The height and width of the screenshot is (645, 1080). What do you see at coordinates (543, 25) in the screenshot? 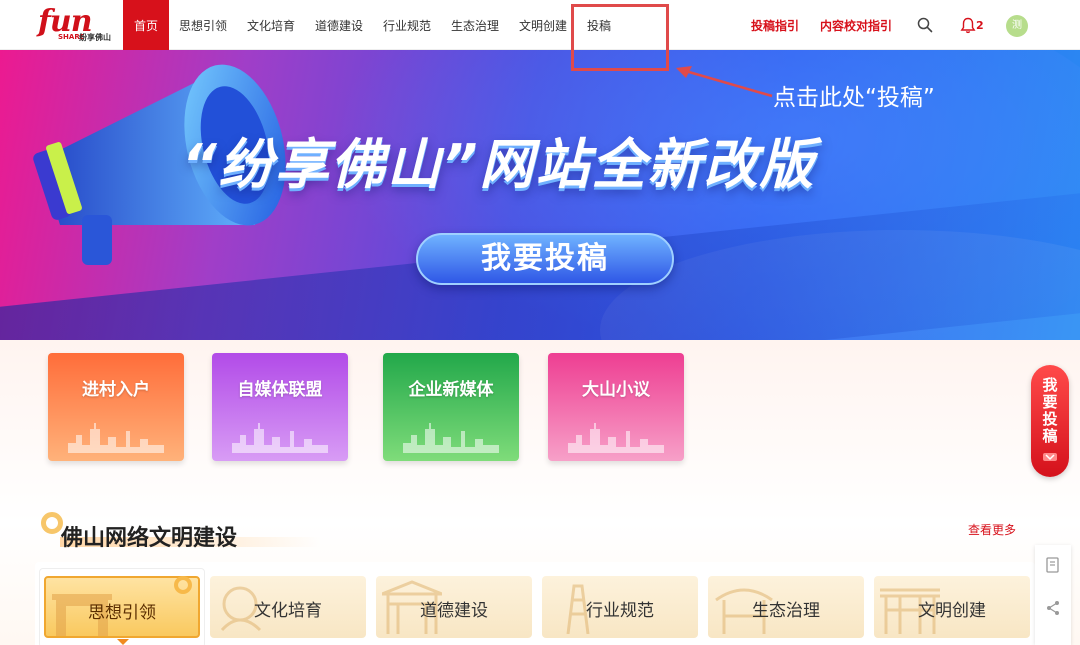
I see `nav-item-civilization: 文明创建` at bounding box center [543, 25].